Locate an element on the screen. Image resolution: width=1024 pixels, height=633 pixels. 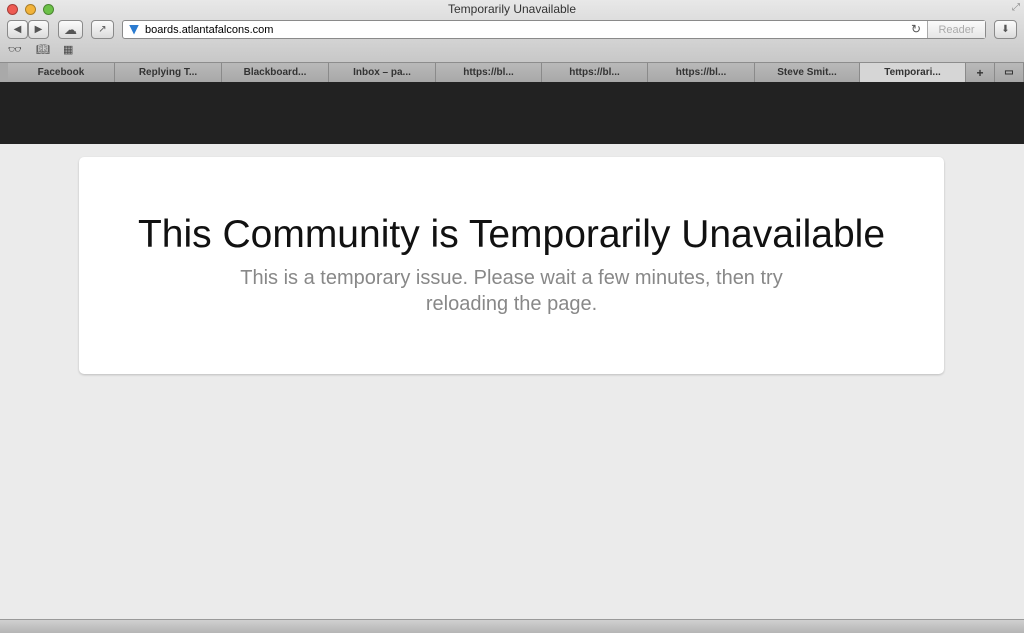
share-button: ↗ is located at coordinates (102, 29).